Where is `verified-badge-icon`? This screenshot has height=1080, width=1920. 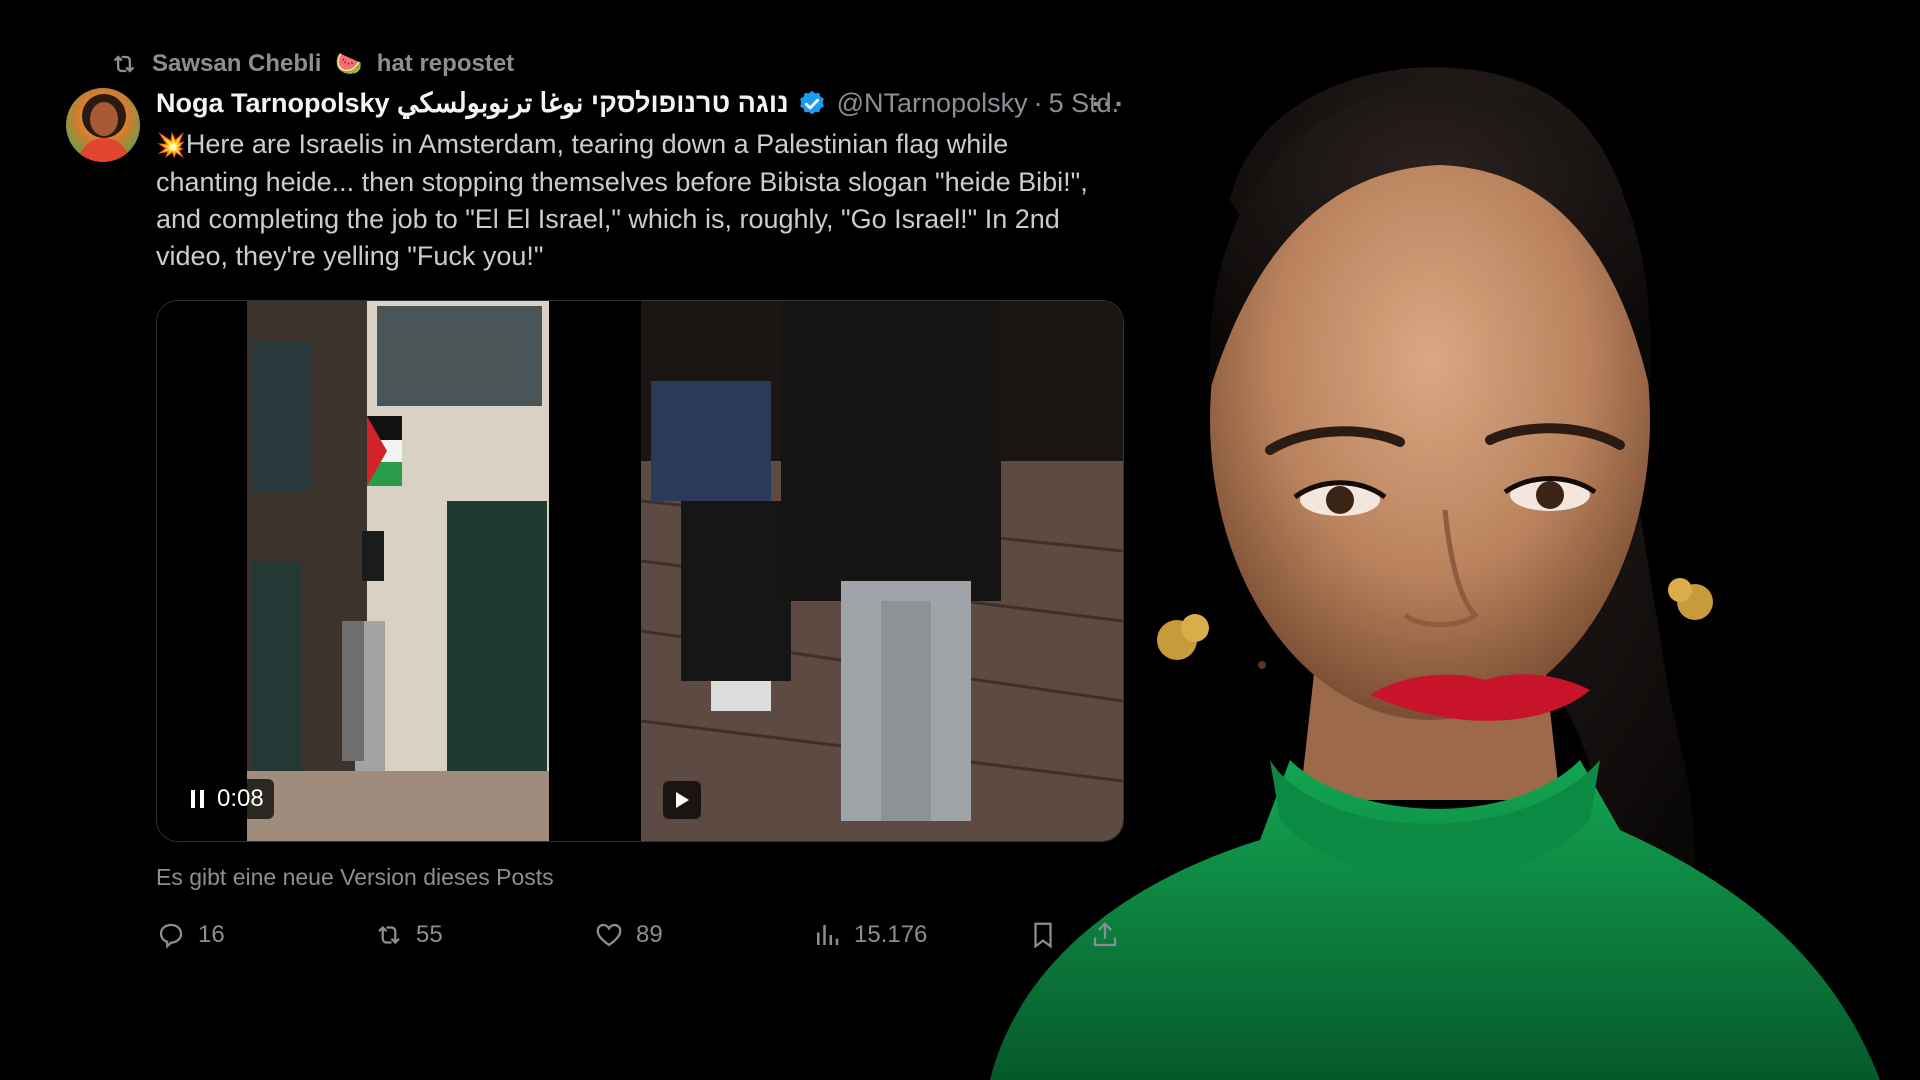
verified-badge-icon is located at coordinates (812, 104).